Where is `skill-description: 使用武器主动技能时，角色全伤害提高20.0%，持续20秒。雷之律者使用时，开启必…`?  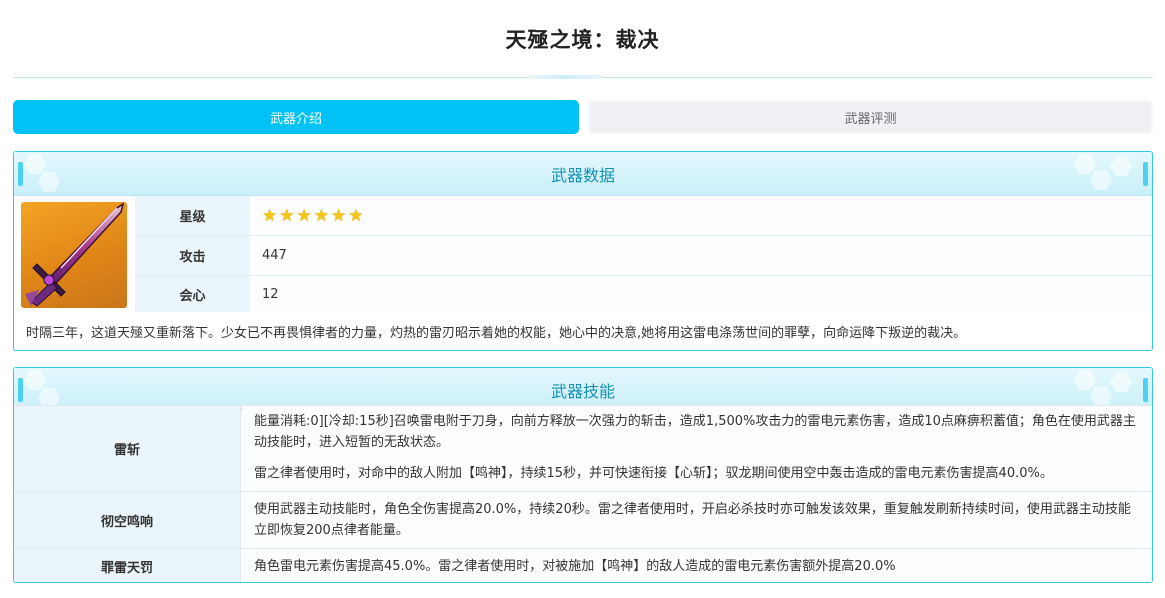 skill-description: 使用武器主动技能时，角色全伤害提高20.0%，持续20秒。雷之律者使用时，开启必… is located at coordinates (697, 520).